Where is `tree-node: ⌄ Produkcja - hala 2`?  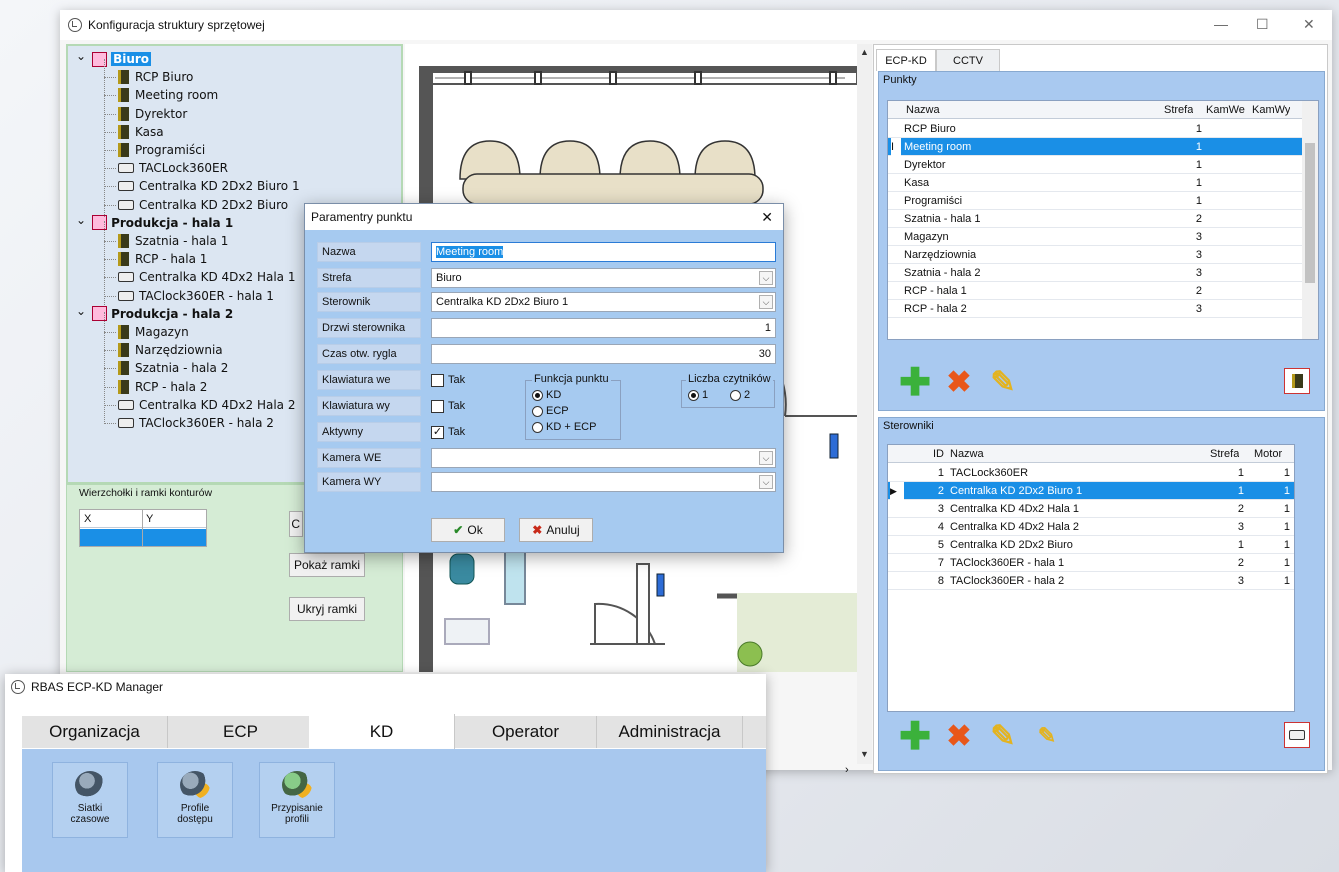 tree-node: ⌄ Produkcja - hala 2 is located at coordinates (154, 313).